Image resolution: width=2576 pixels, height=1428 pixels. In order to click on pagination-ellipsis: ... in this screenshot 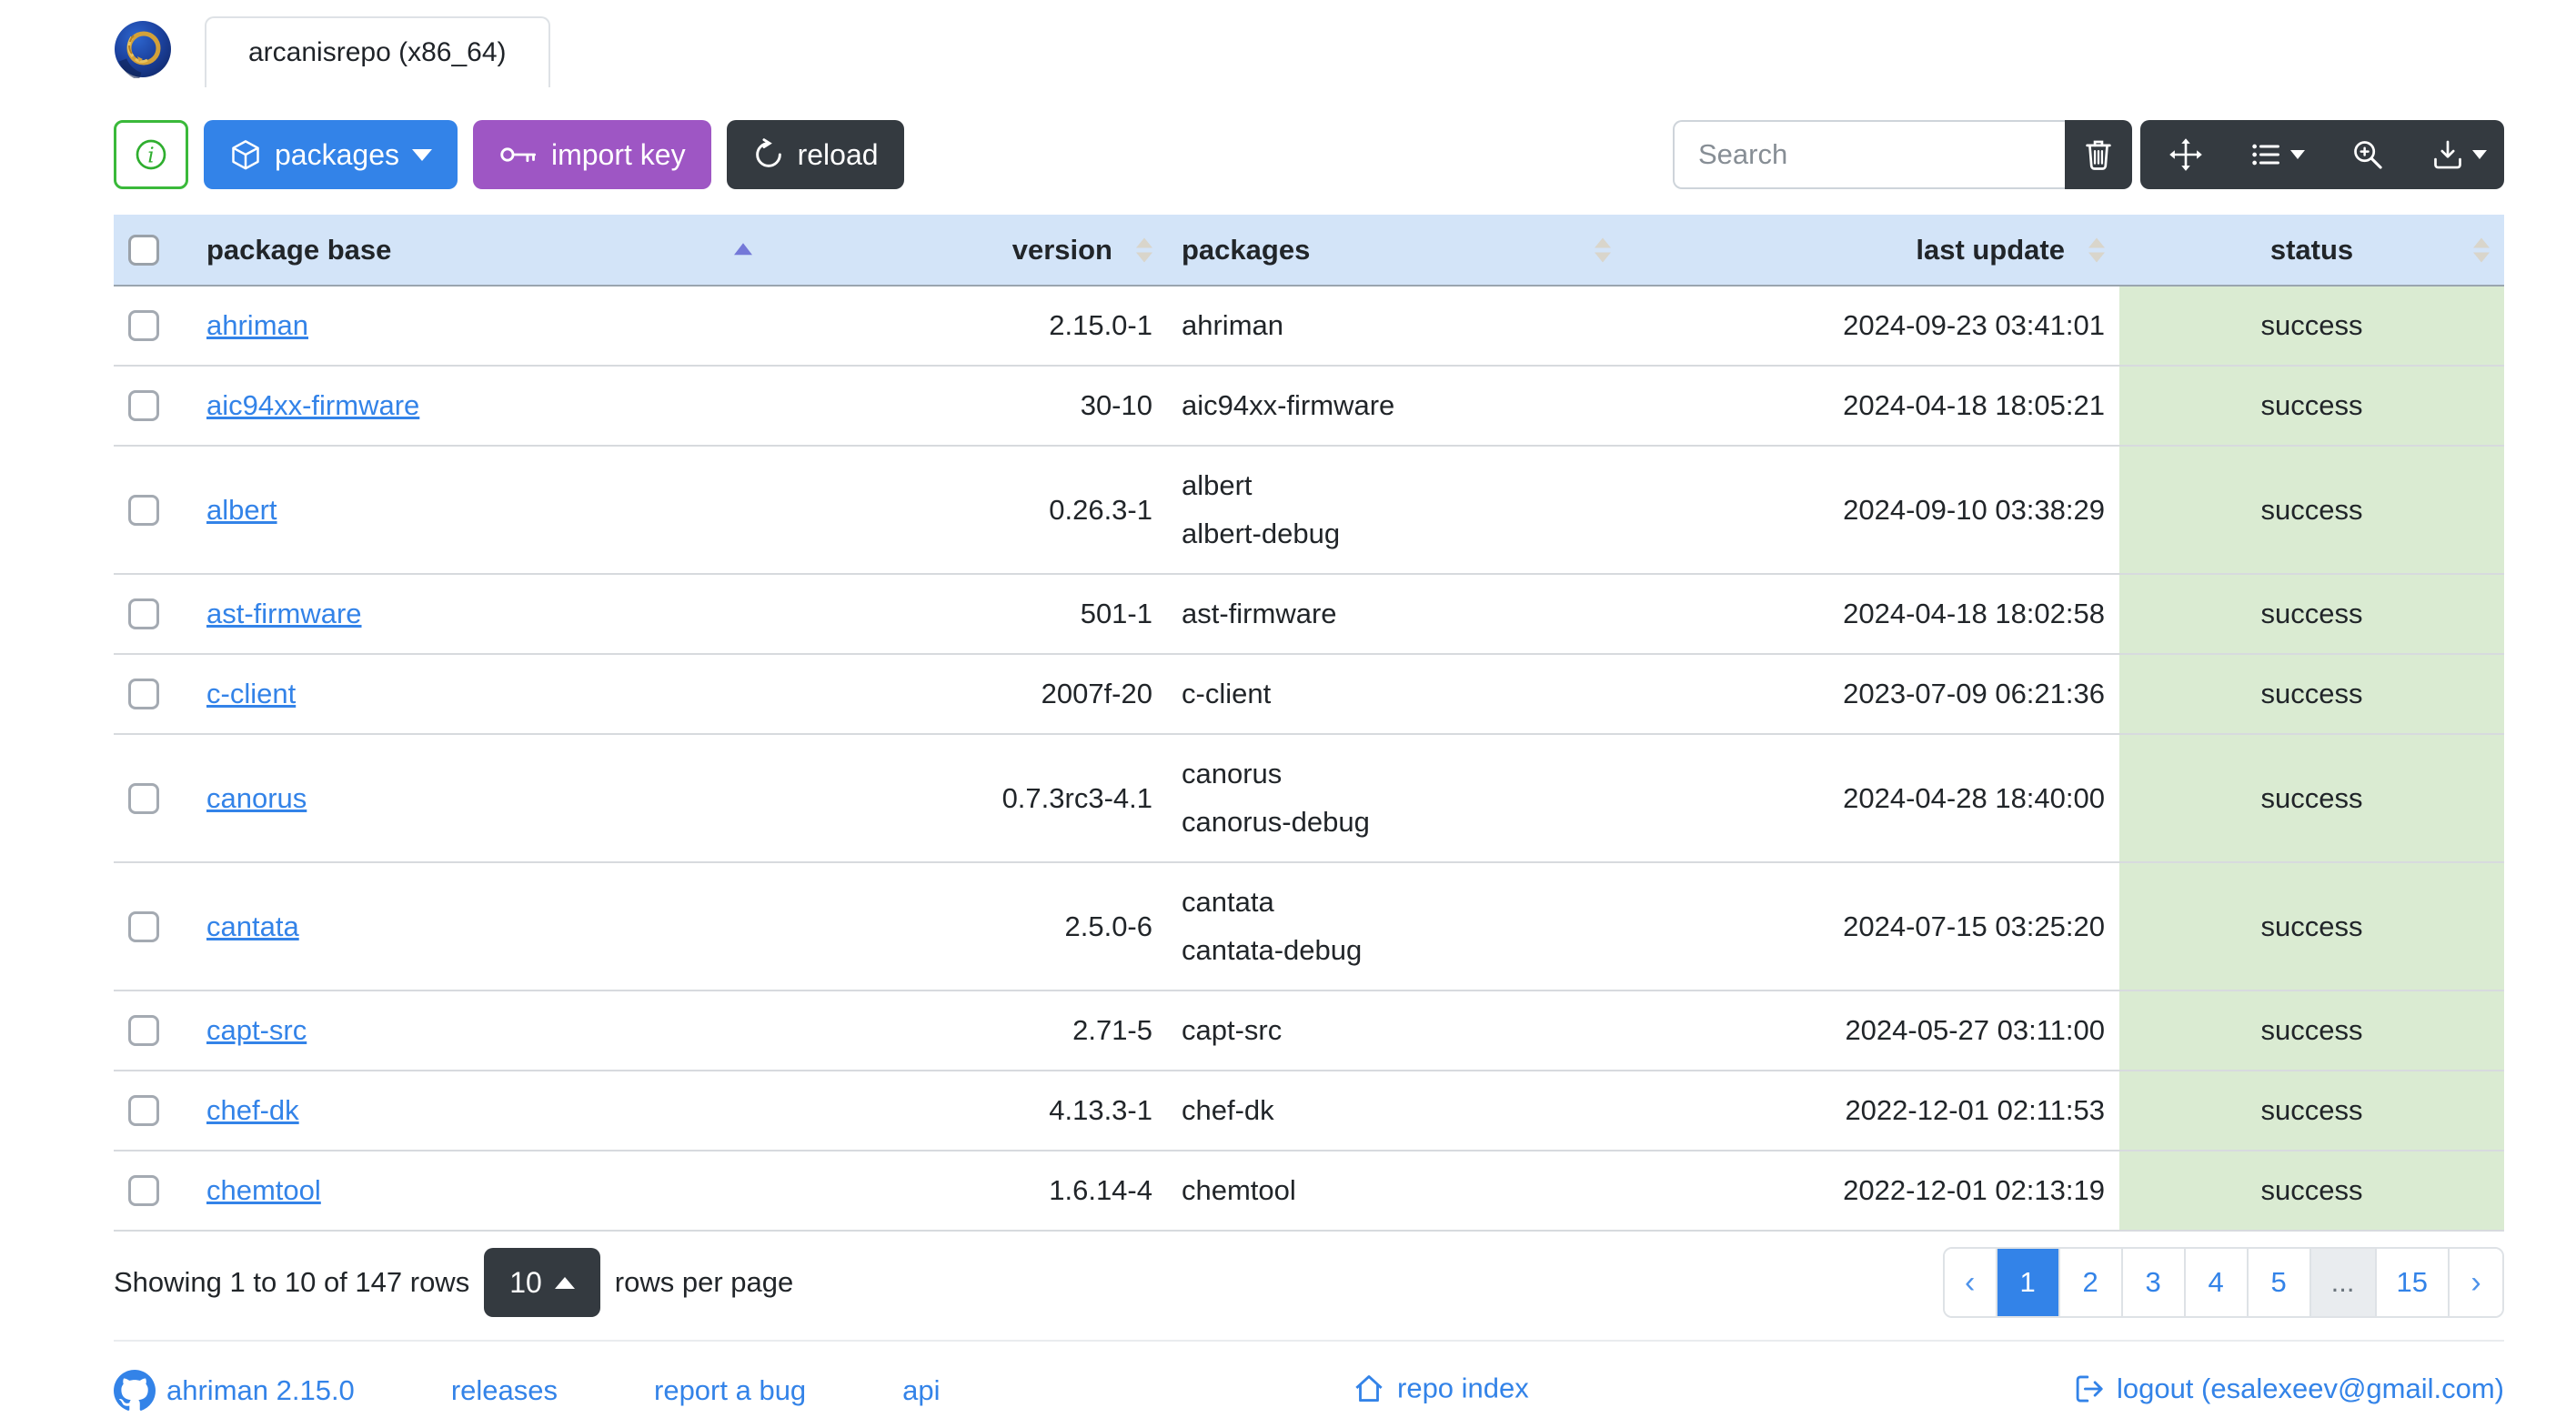, I will do `click(2343, 1282)`.